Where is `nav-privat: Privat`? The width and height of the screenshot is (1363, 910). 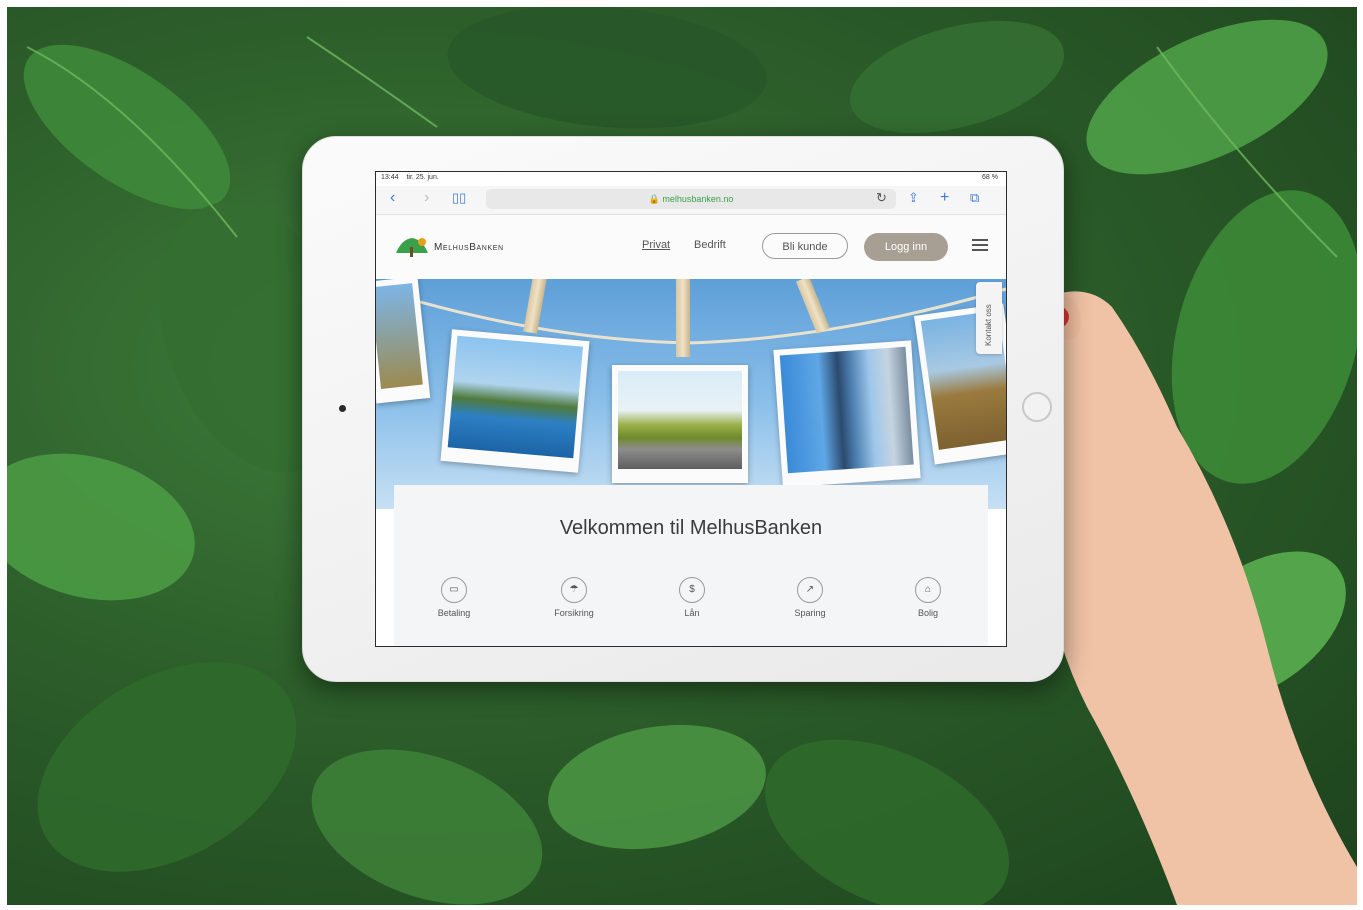
nav-privat: Privat is located at coordinates (656, 245).